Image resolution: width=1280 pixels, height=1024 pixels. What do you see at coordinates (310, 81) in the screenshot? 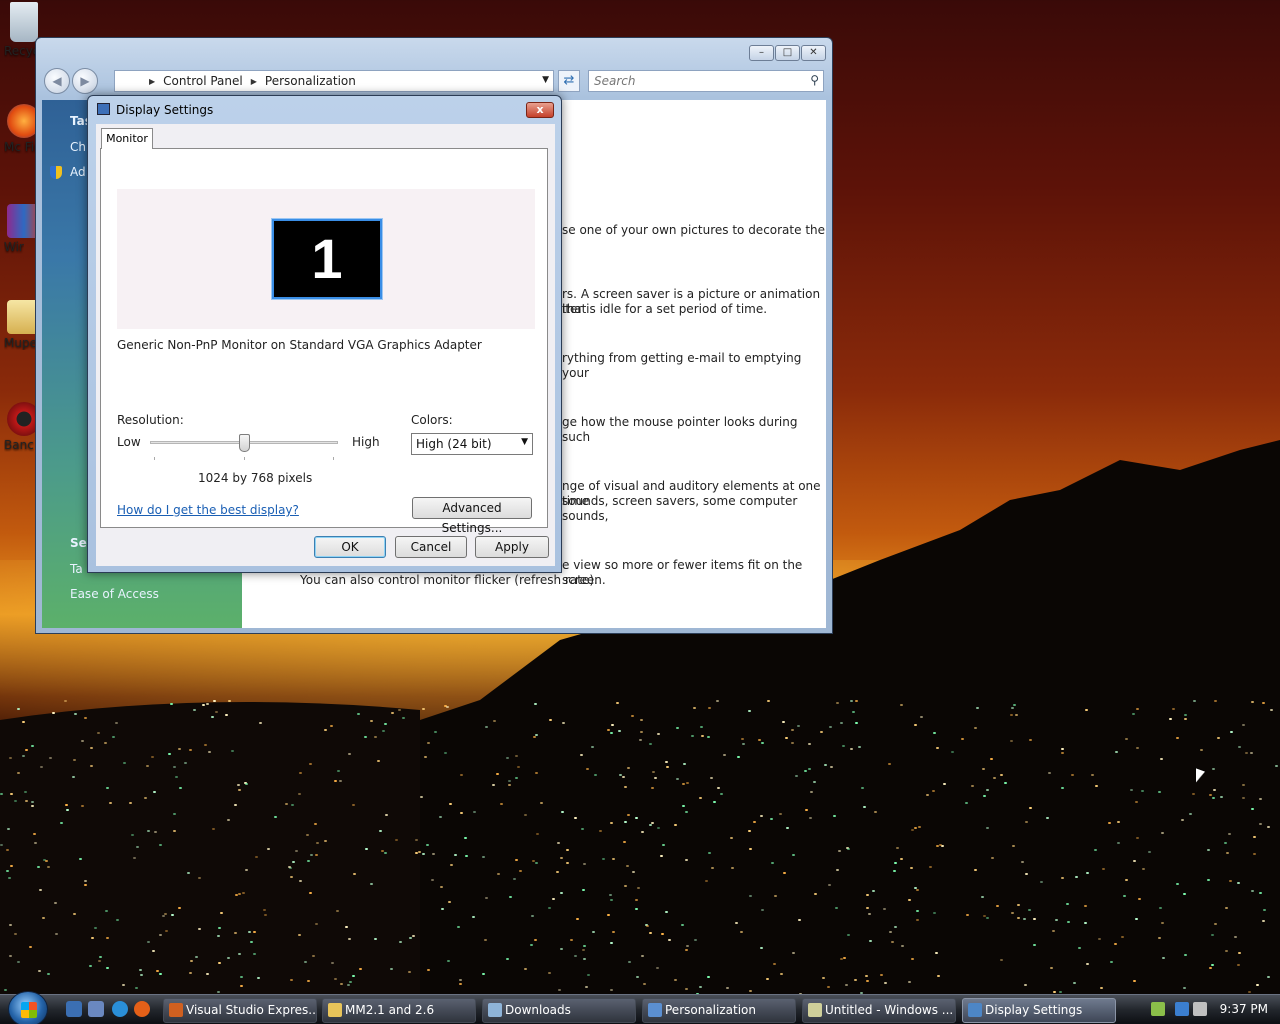
I see `breadcrumb-personalization: Personalization` at bounding box center [310, 81].